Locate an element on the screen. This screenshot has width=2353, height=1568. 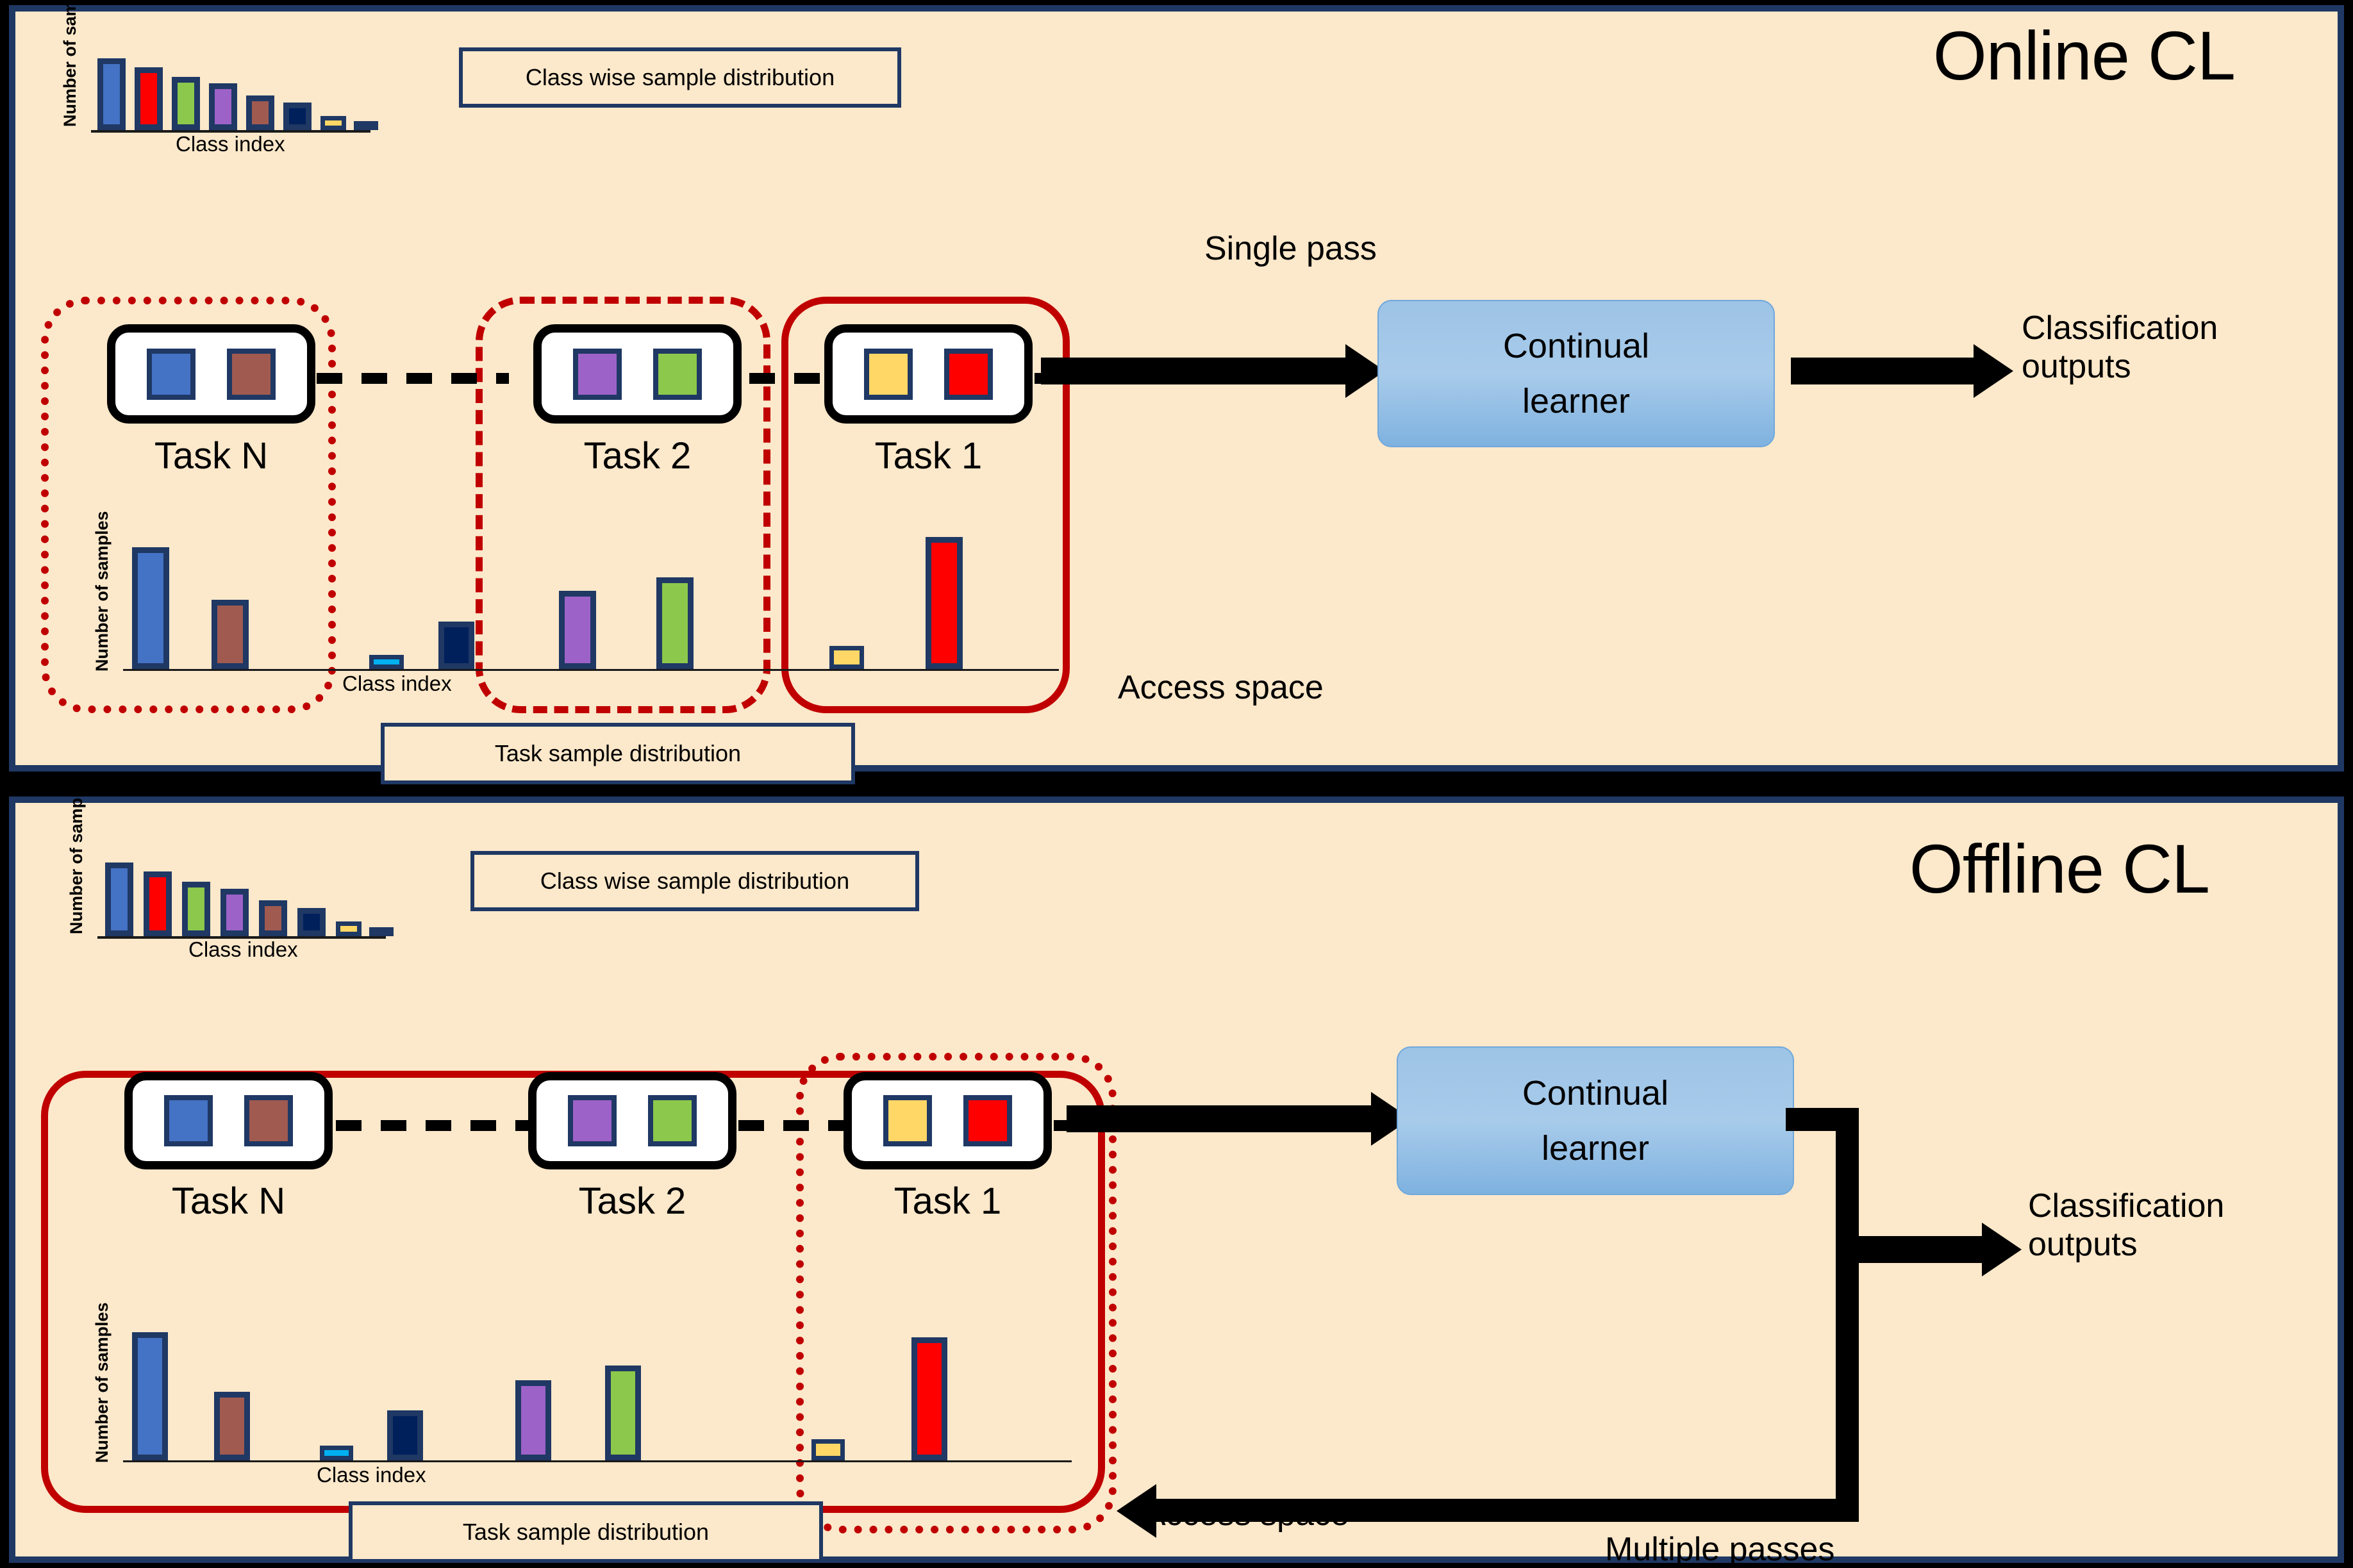
arrow-offline-output-head is located at coordinates (2002, 1249).